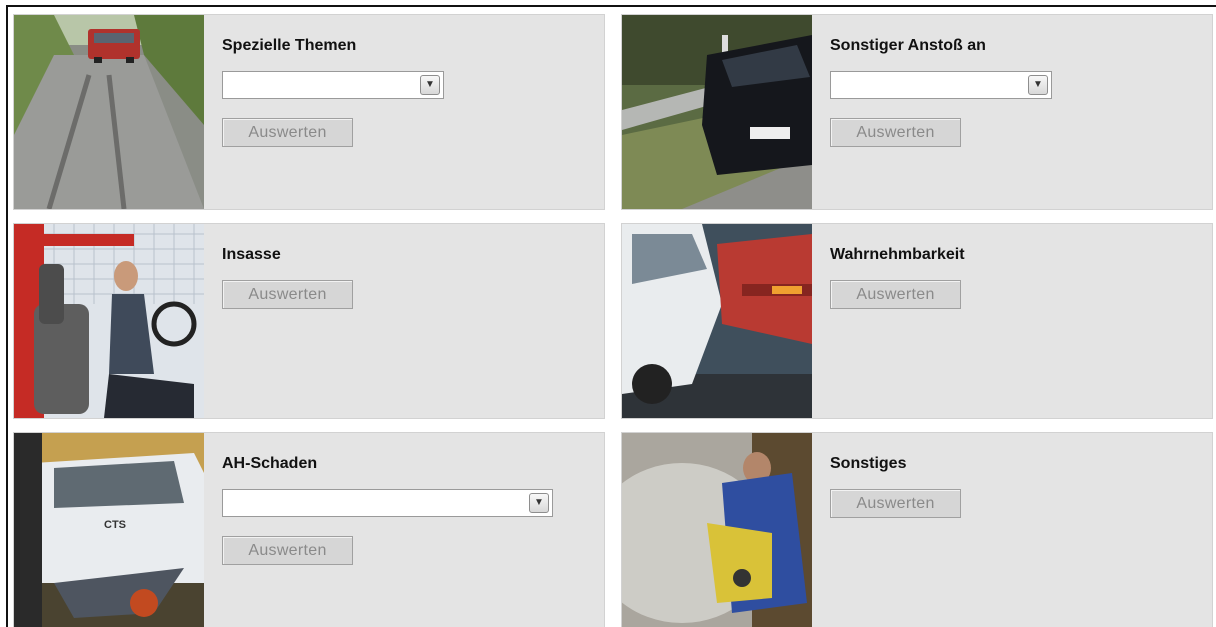 Image resolution: width=1216 pixels, height=627 pixels. I want to click on panel-title: Spezielle Themen, so click(289, 45).